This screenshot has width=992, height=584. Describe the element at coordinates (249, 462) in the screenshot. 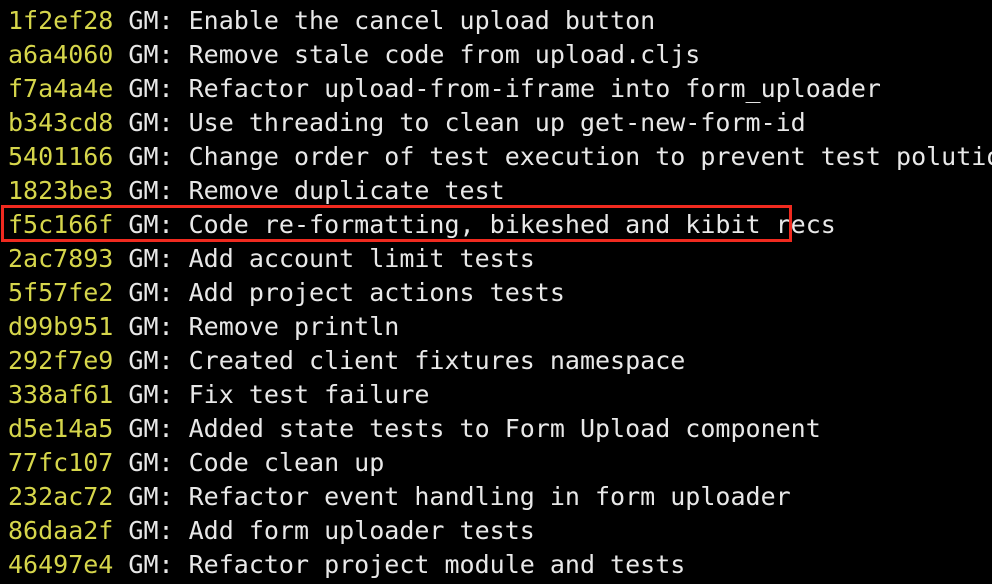

I see `commit-message: GM: Code clean up` at that location.